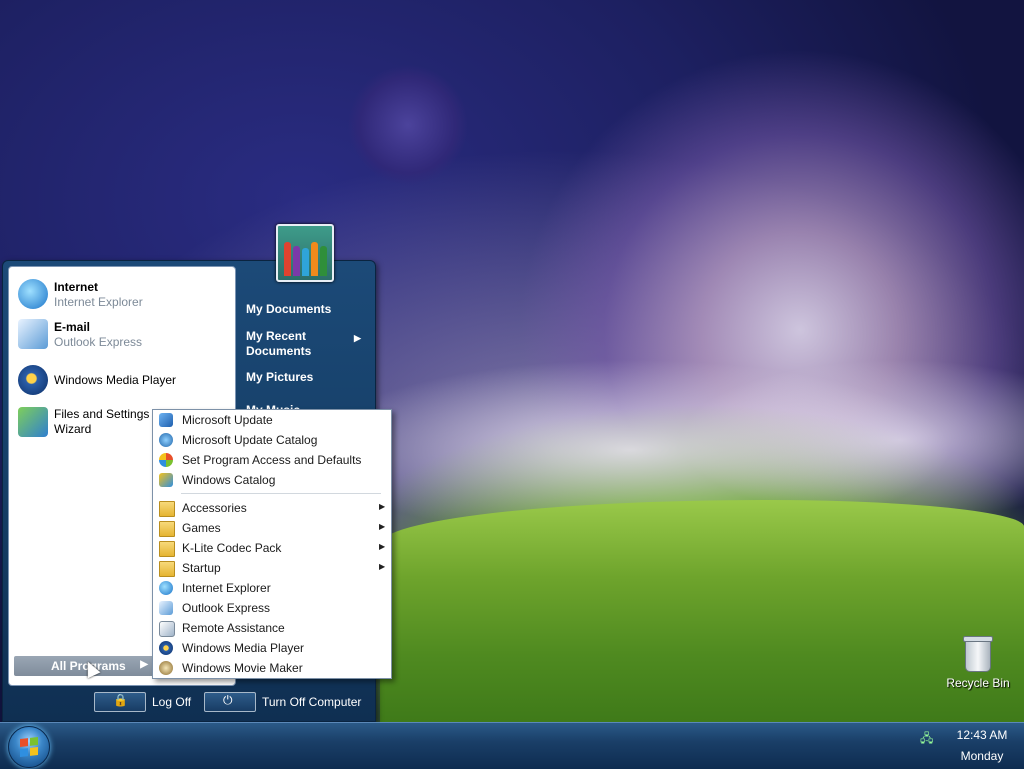 The width and height of the screenshot is (1024, 769). I want to click on recent-item-media-player: Windows Media Player, so click(121, 380).